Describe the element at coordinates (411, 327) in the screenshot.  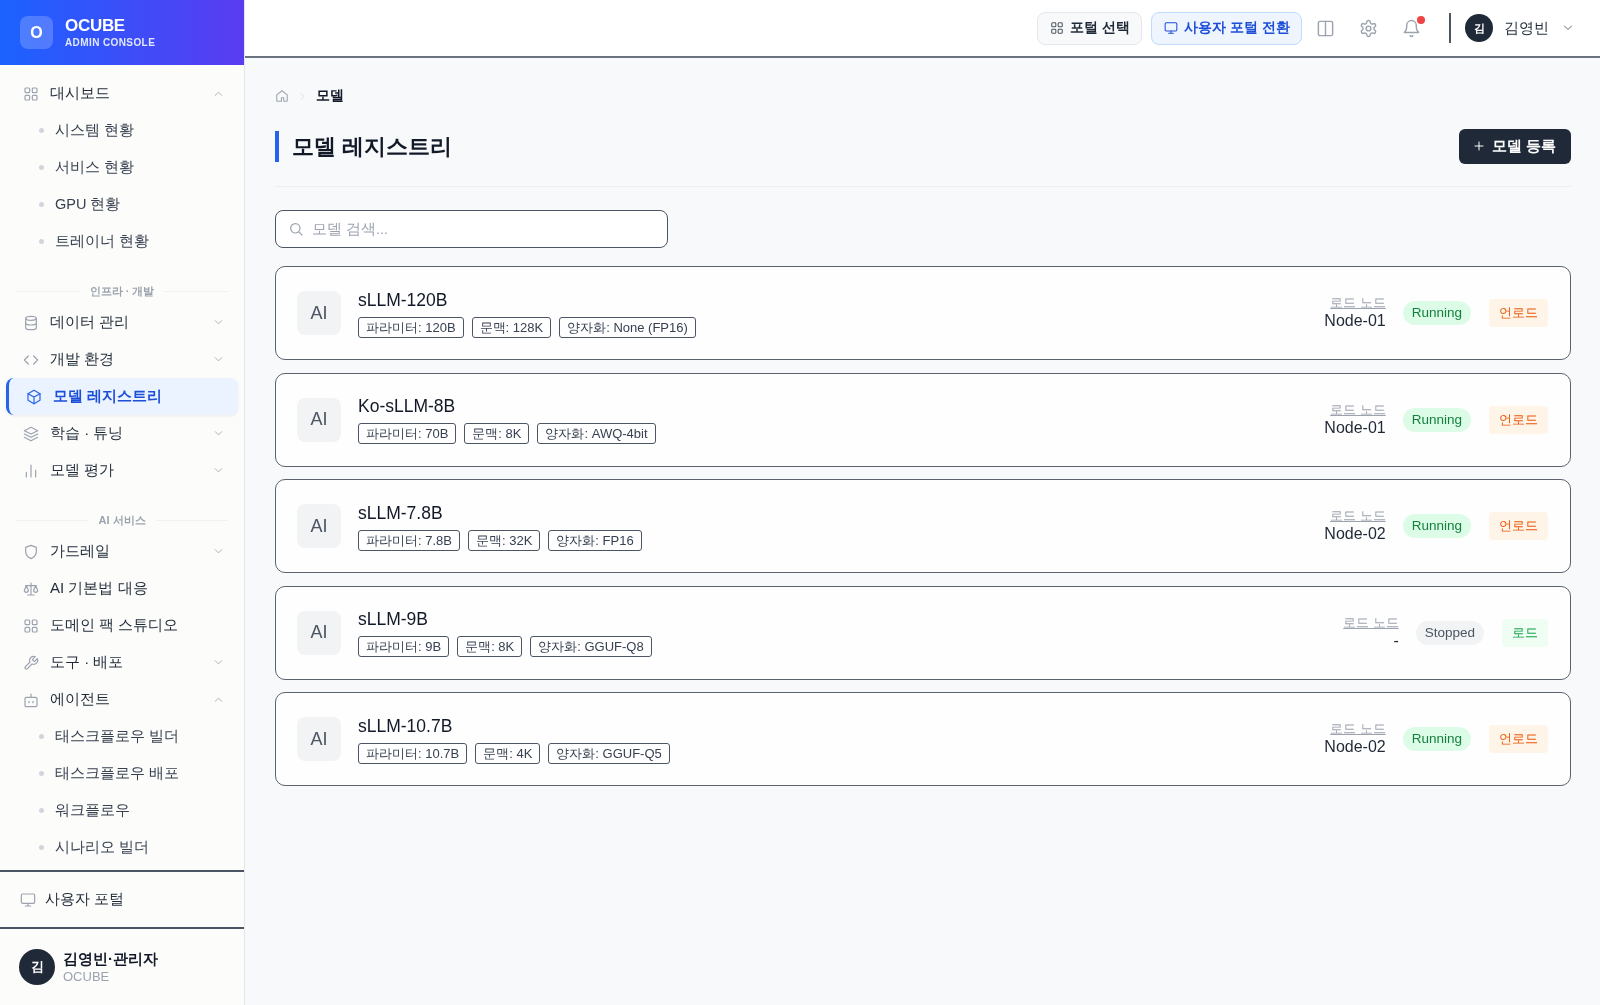
I see `spec-tag: 파라미터: 120B` at that location.